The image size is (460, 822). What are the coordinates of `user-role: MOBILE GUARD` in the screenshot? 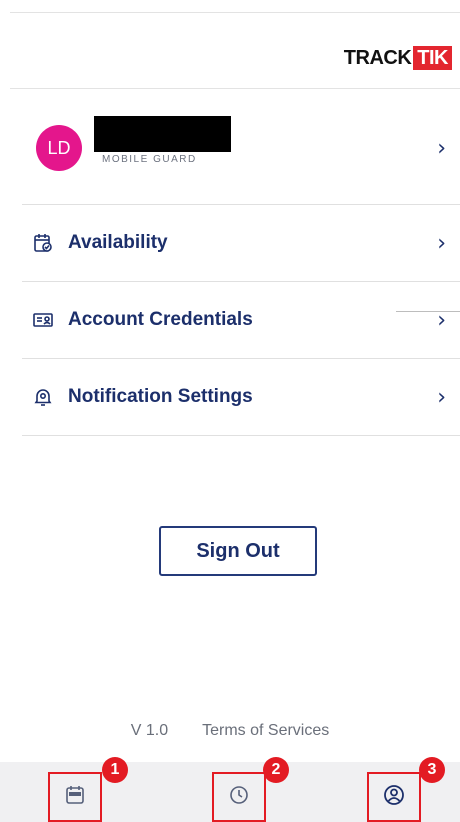 It's located at (149, 159).